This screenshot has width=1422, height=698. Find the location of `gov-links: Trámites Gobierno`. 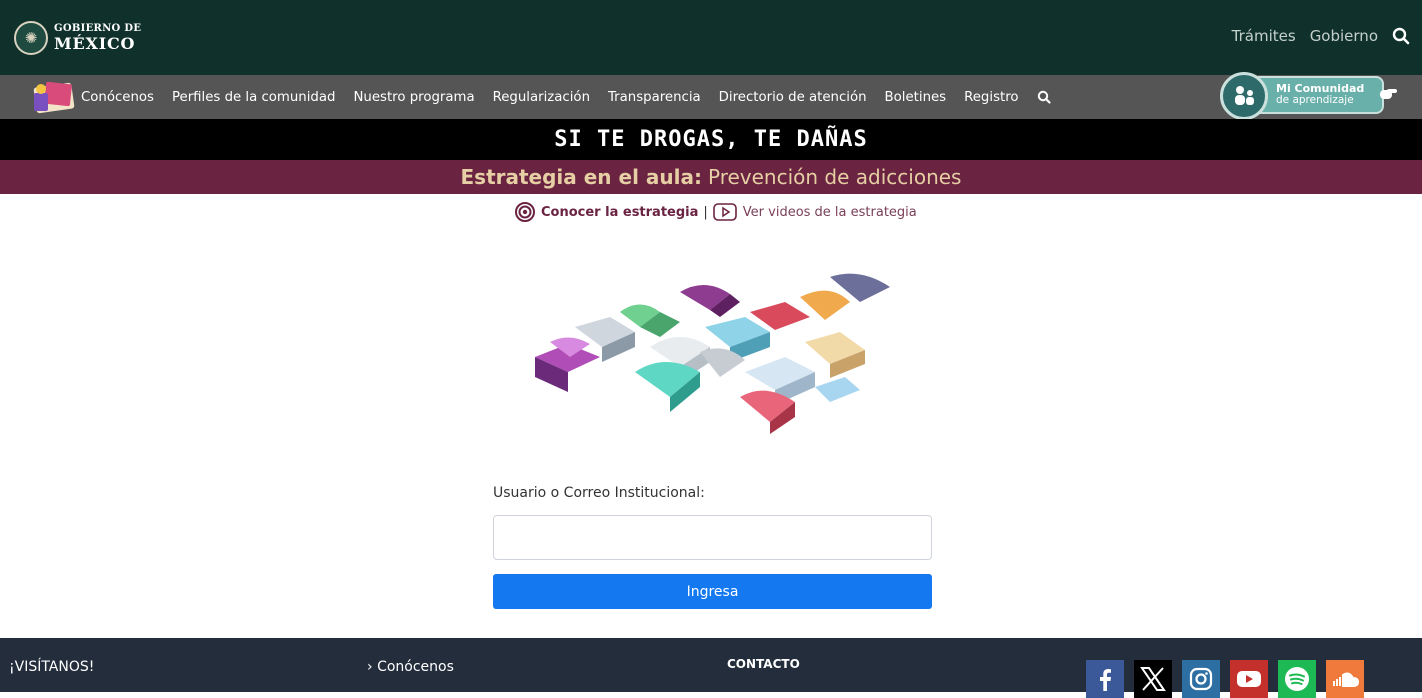

gov-links: Trámites Gobierno is located at coordinates (1321, 36).